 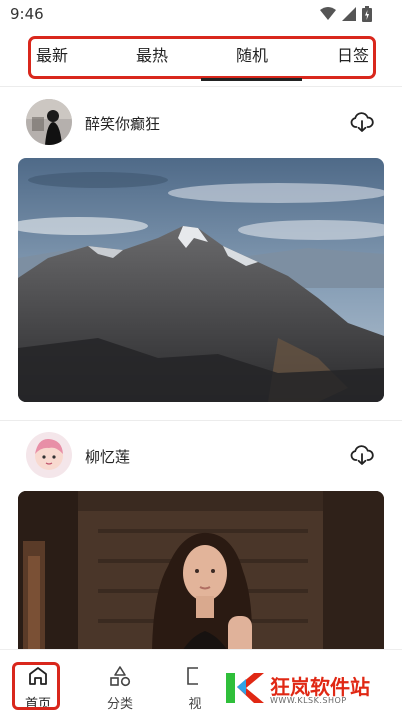 What do you see at coordinates (328, 13) in the screenshot?
I see `wifi-icon` at bounding box center [328, 13].